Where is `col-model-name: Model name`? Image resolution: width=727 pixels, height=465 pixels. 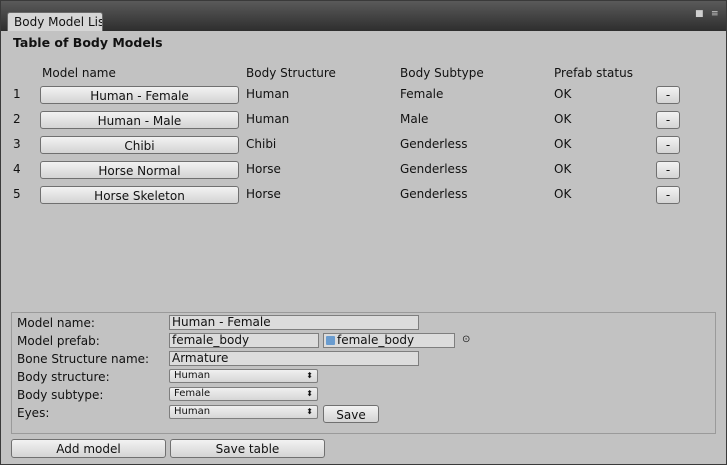
col-model-name: Model name is located at coordinates (79, 73).